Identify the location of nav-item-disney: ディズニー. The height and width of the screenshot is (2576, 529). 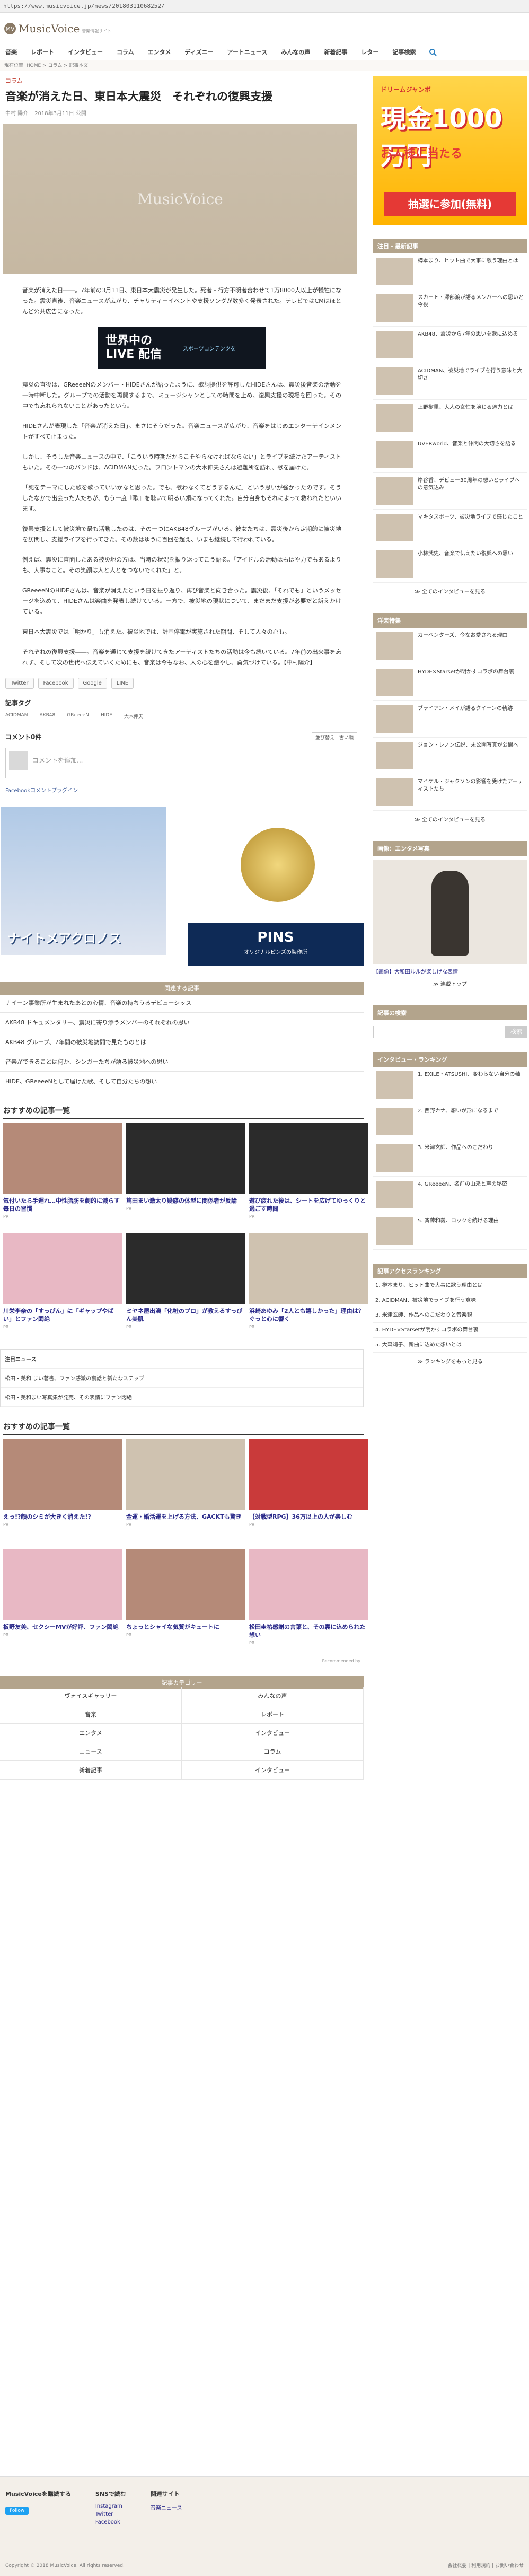
(199, 52).